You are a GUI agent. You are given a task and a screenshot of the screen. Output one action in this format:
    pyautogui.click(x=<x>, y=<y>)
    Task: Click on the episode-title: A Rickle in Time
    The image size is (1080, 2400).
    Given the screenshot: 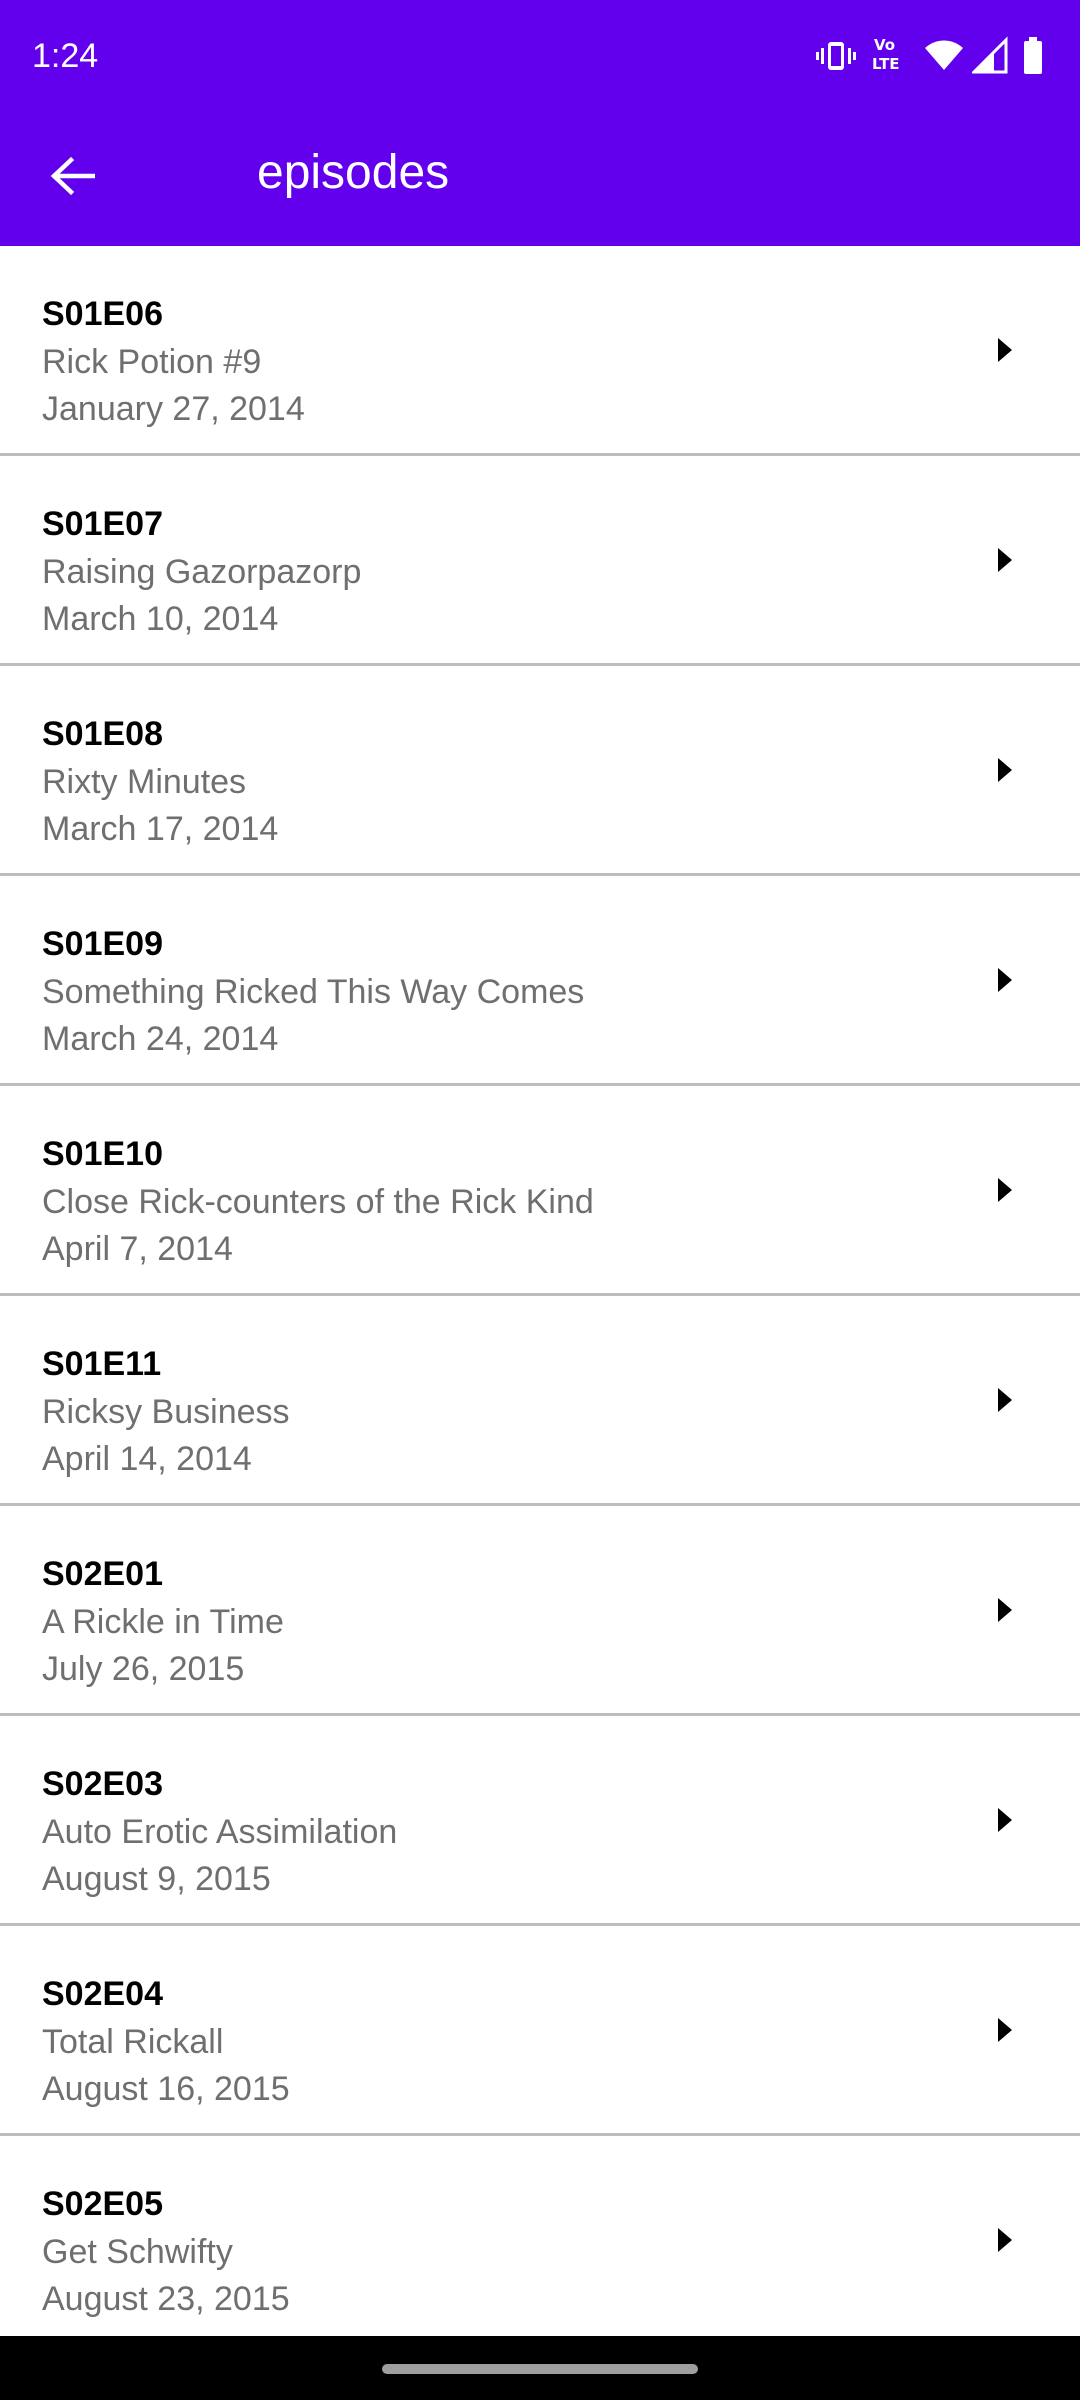 What is the action you would take?
    pyautogui.click(x=163, y=1622)
    